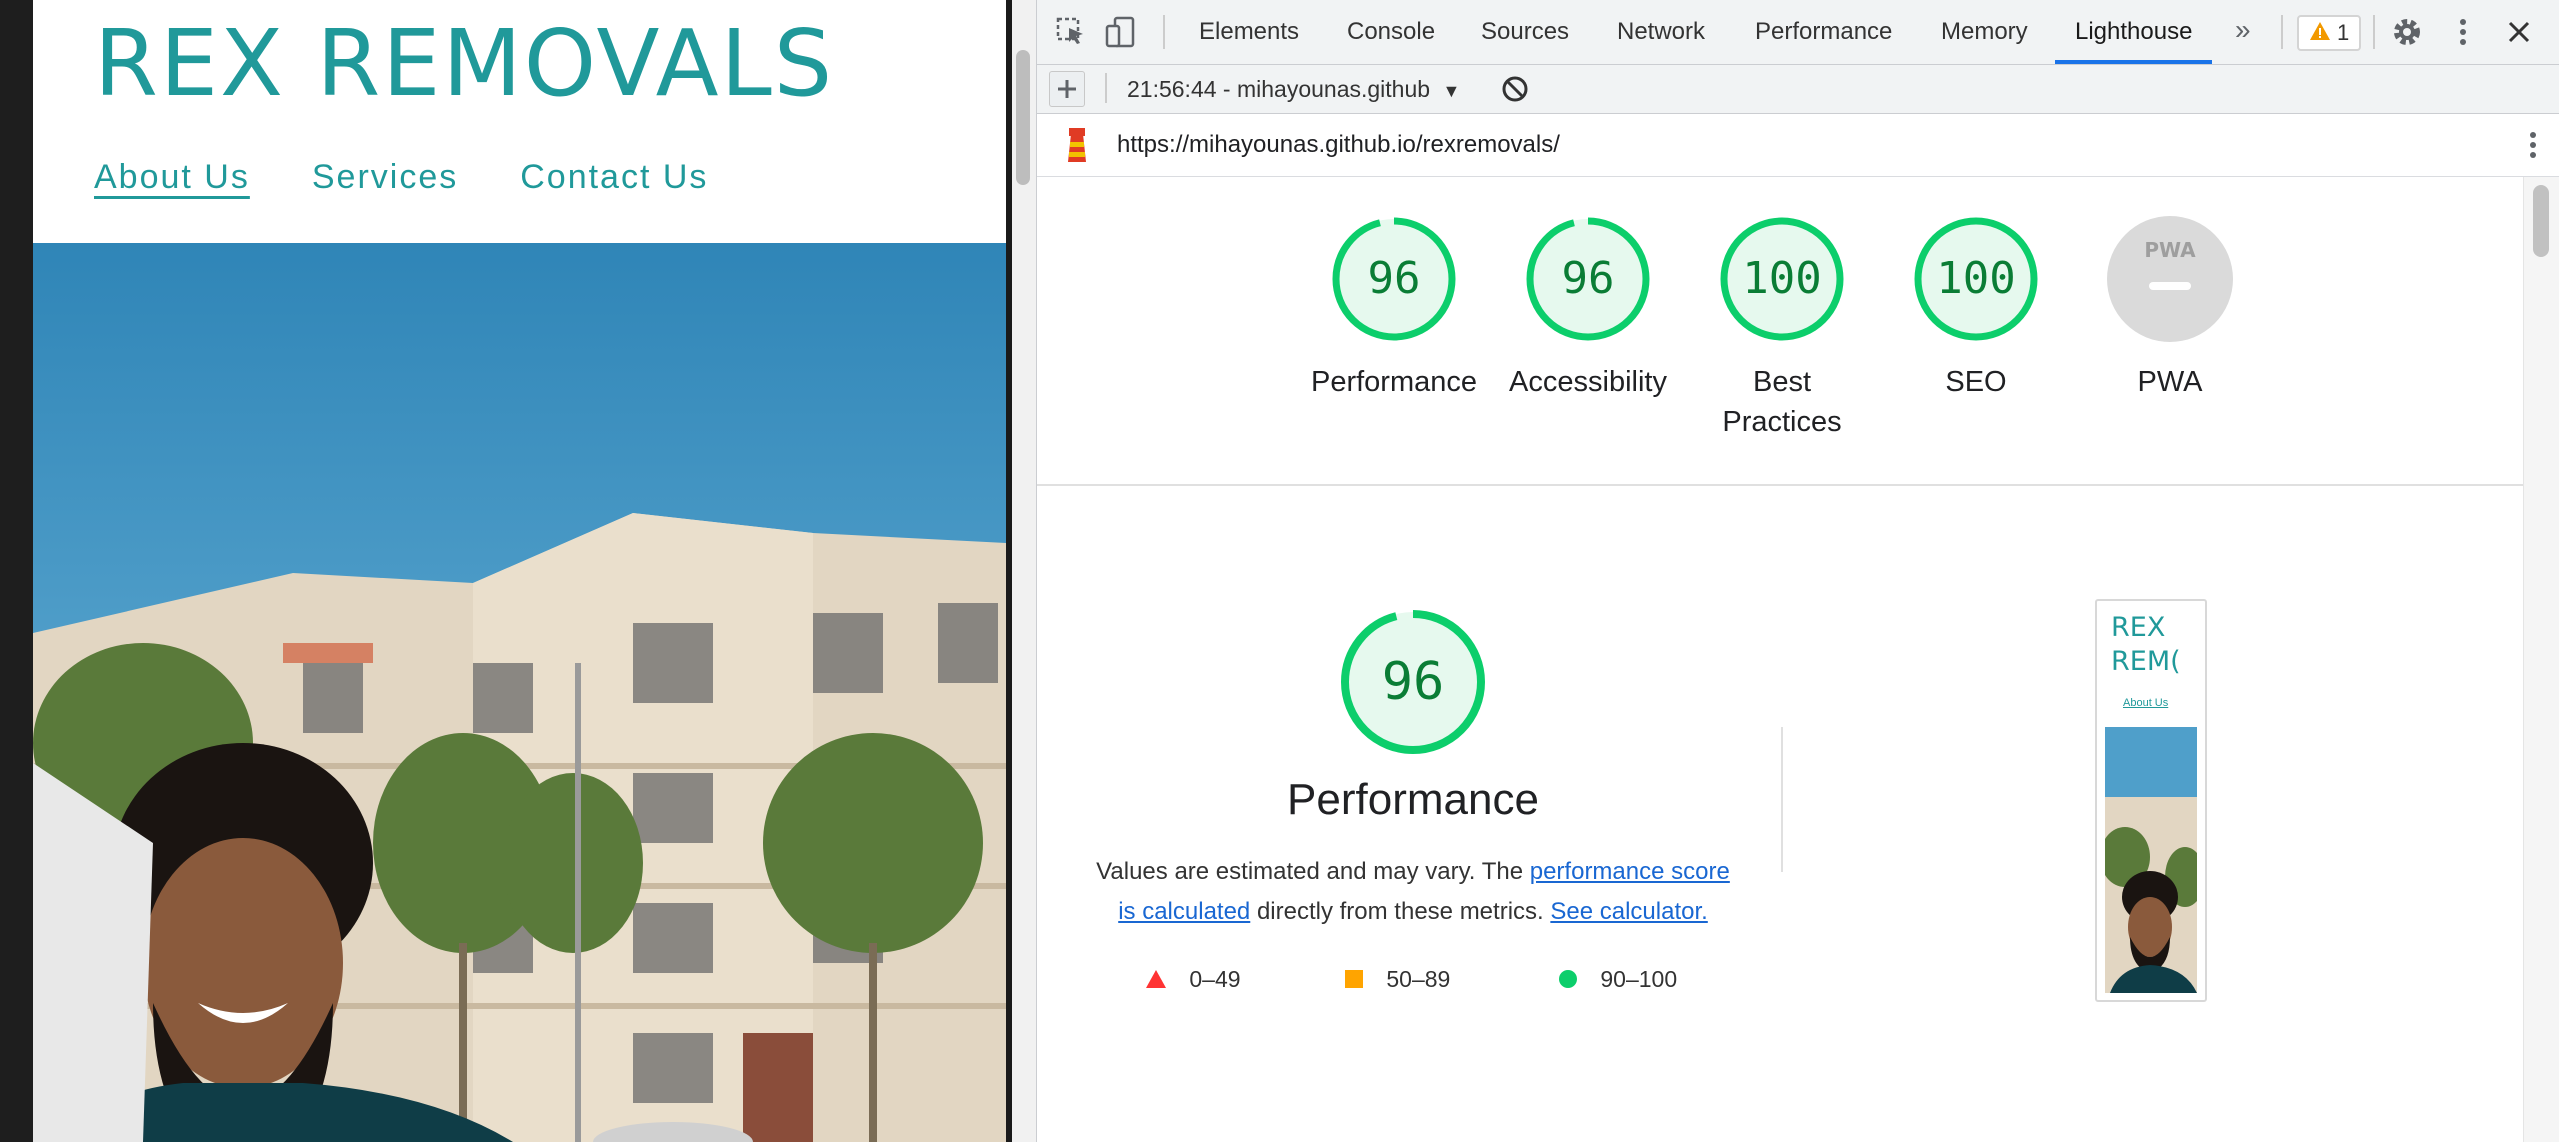 Image resolution: width=2559 pixels, height=1142 pixels. I want to click on report-scrollbar-thumb, so click(2541, 221).